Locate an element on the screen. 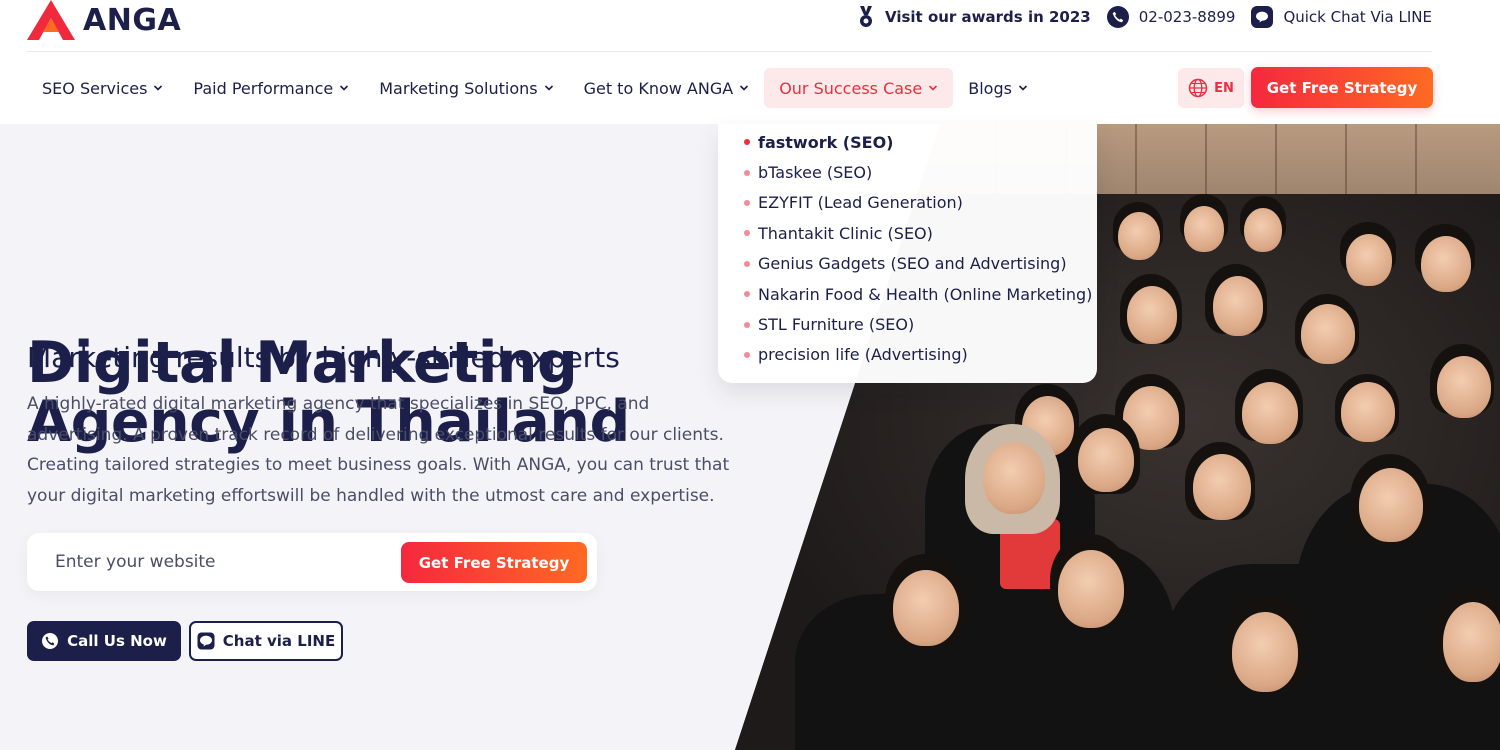 The width and height of the screenshot is (1500, 750). dropdown-item-nakarin-food: Nakarin Food & Health (Online Marketing) is located at coordinates (907, 294).